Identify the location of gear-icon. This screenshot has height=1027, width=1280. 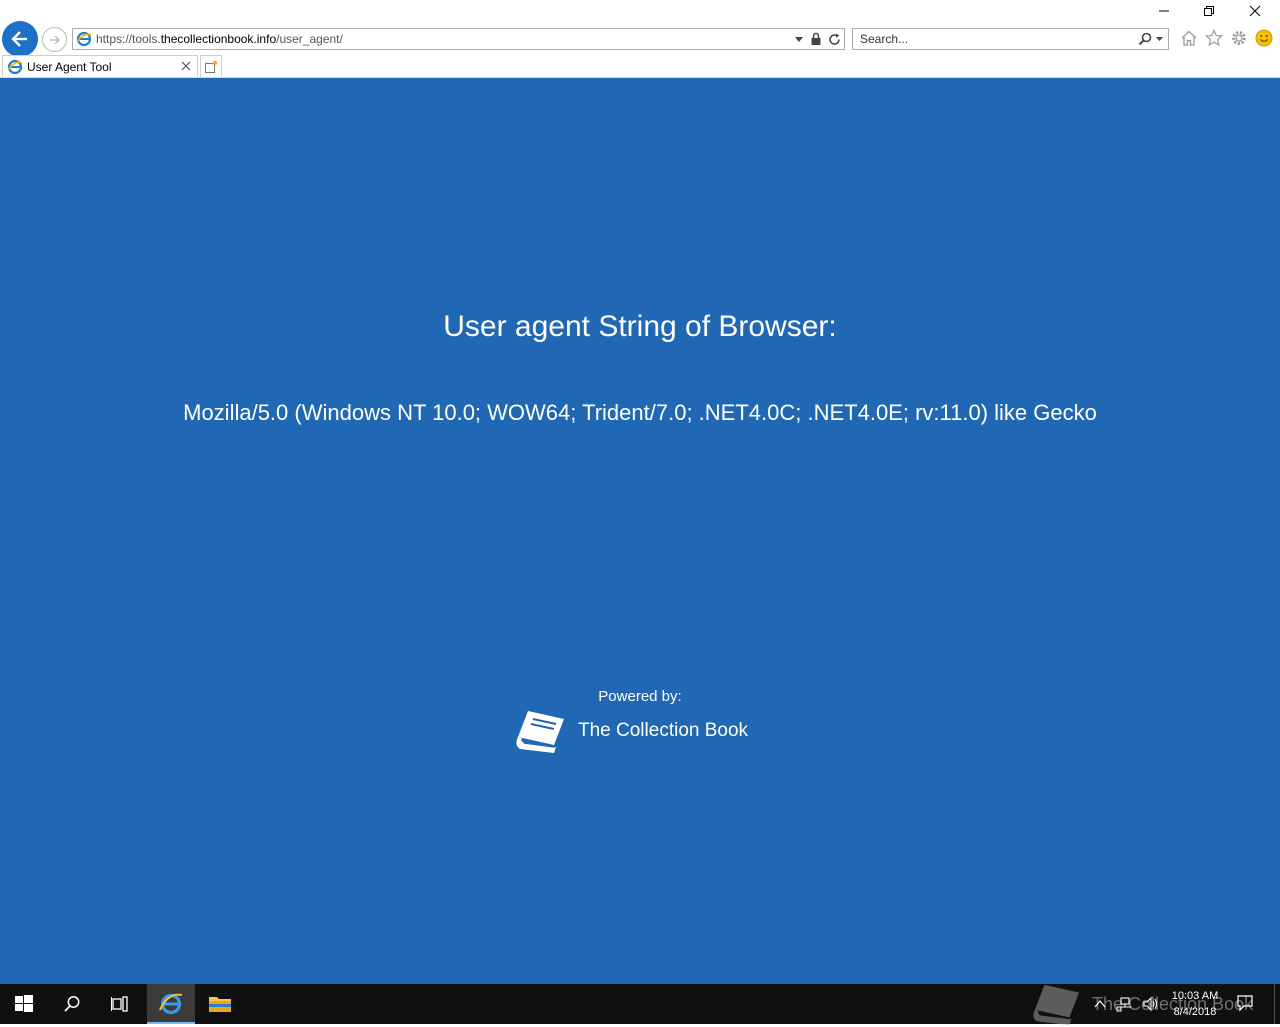
(1239, 38).